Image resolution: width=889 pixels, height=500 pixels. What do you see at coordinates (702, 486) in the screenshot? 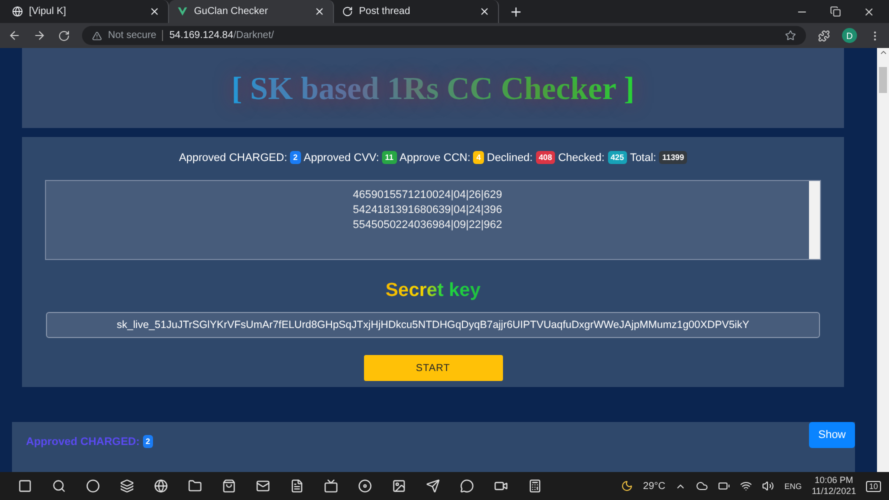
I see `cloud-icon` at bounding box center [702, 486].